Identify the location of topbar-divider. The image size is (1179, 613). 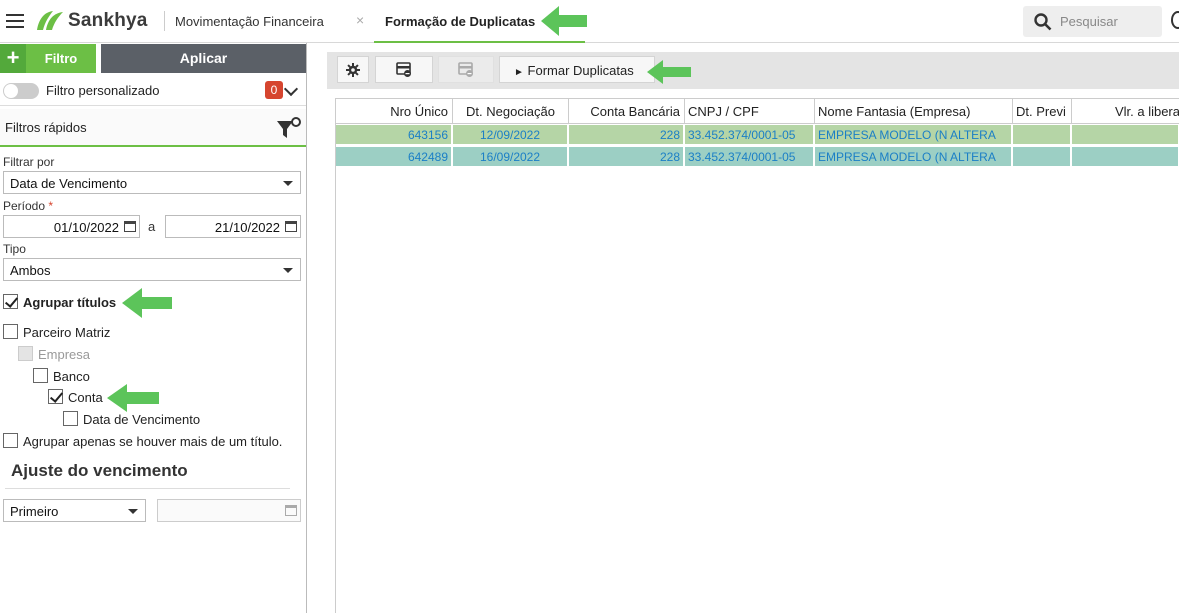
(164, 21).